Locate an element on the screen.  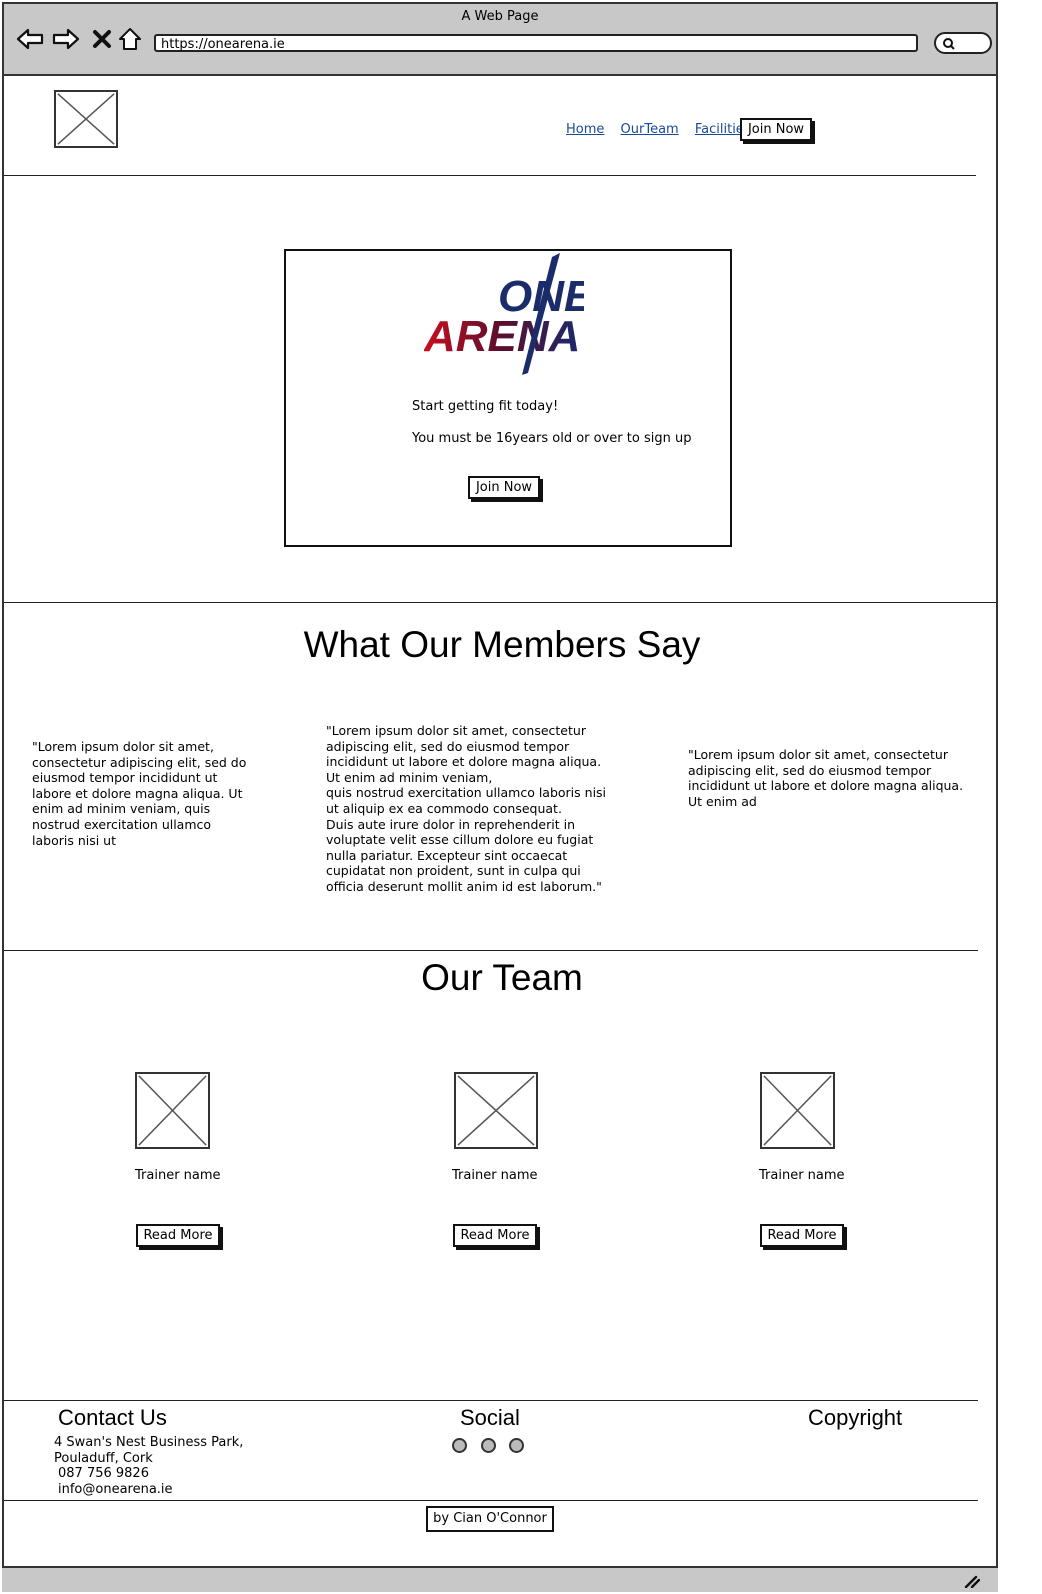
header-join-now-button: Join Now is located at coordinates (776, 129).